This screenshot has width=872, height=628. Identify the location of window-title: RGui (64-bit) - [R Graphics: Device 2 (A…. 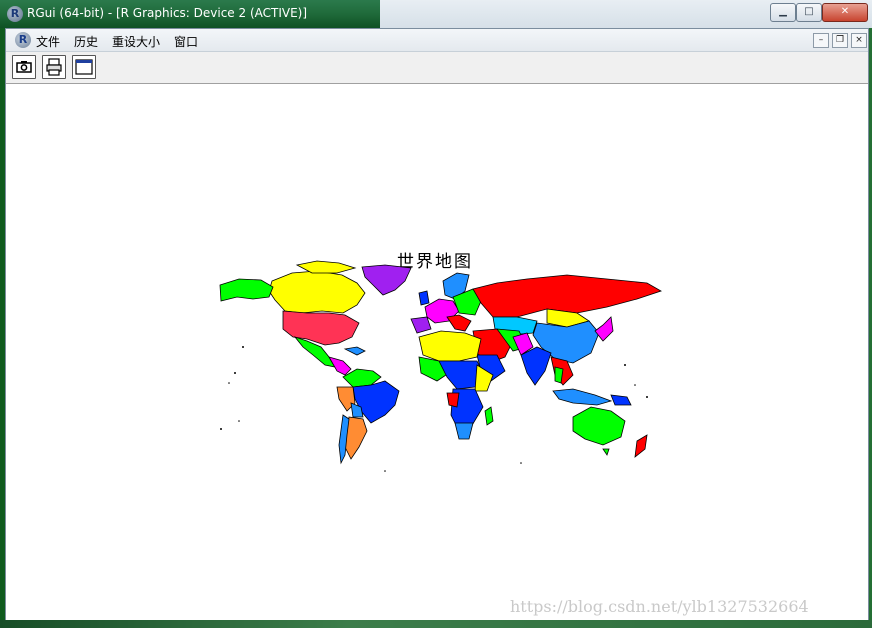
(167, 13).